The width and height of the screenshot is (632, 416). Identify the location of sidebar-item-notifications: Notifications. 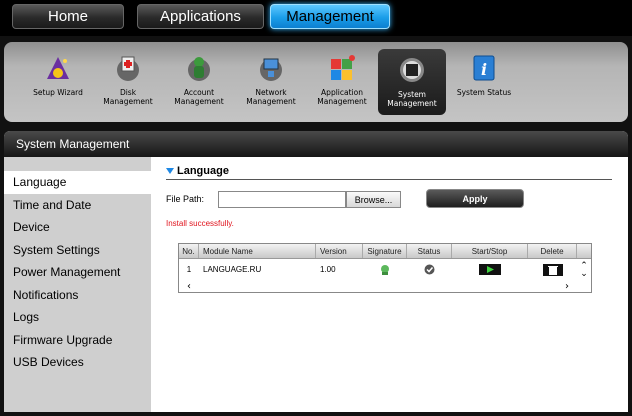
(77, 295).